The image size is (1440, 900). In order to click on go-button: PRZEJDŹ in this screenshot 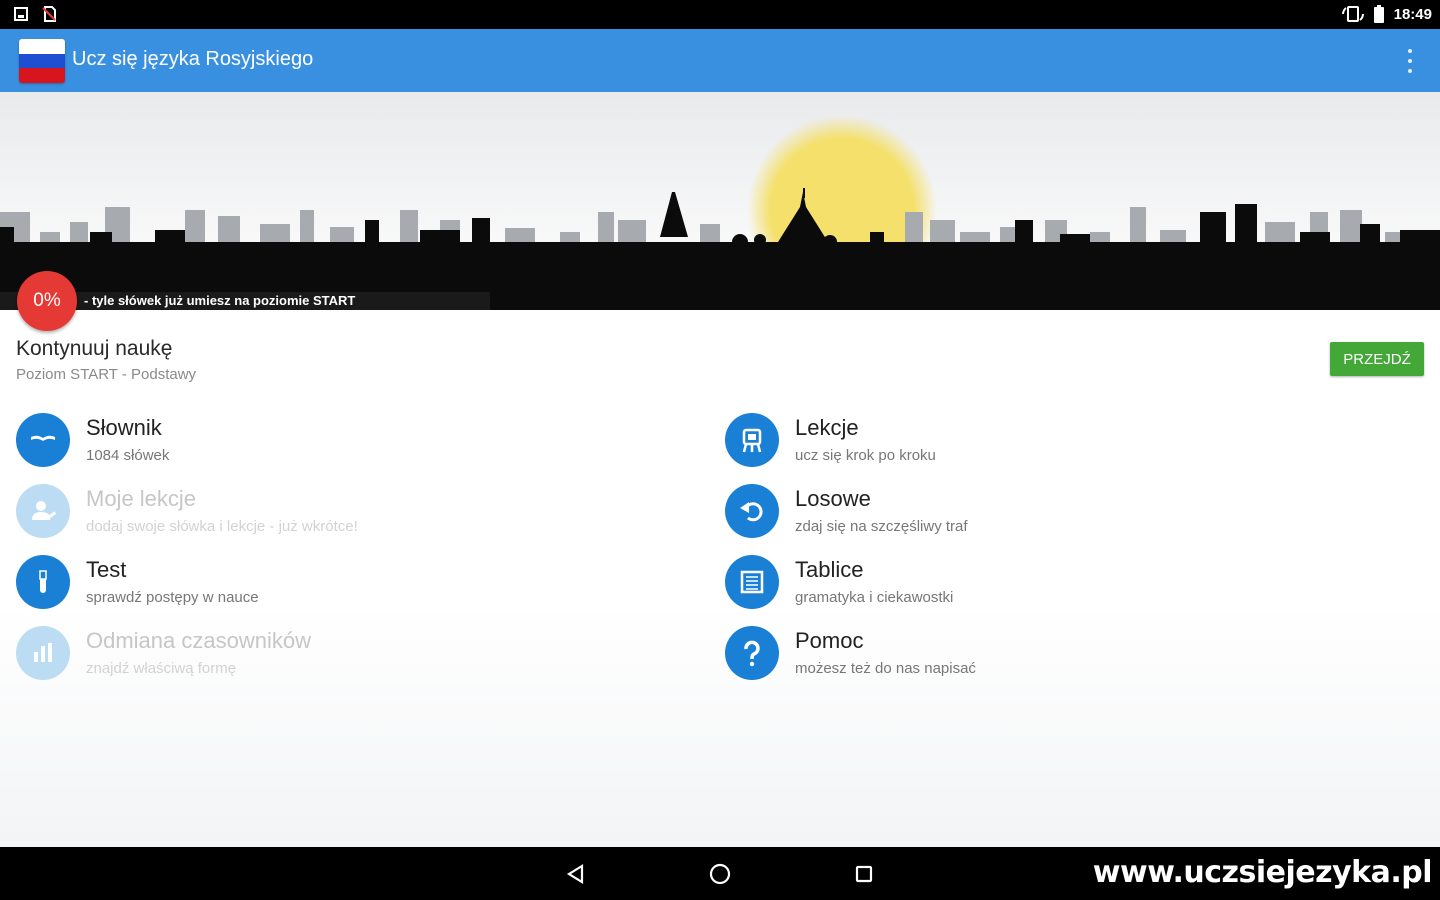, I will do `click(1377, 359)`.